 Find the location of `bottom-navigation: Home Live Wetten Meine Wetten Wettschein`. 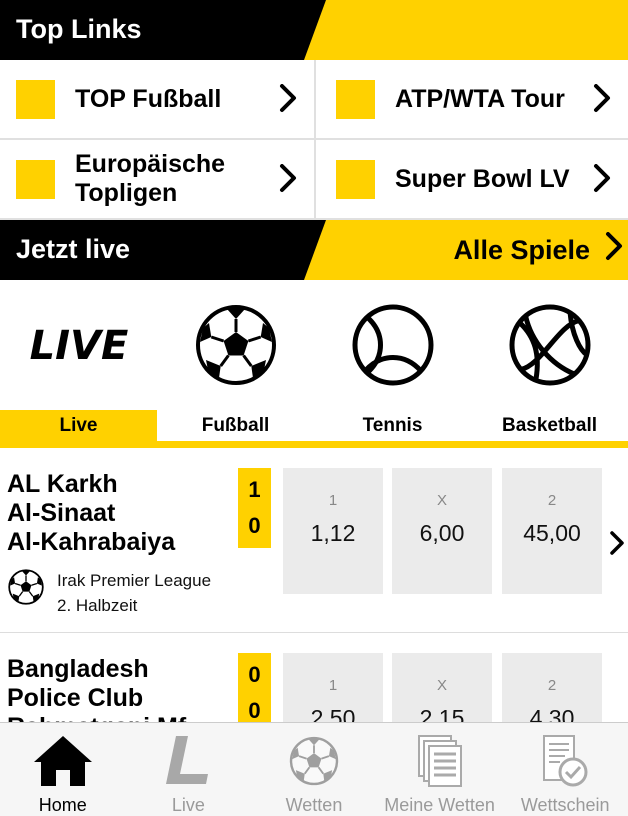

bottom-navigation: Home Live Wetten Meine Wetten Wettschein is located at coordinates (314, 769).